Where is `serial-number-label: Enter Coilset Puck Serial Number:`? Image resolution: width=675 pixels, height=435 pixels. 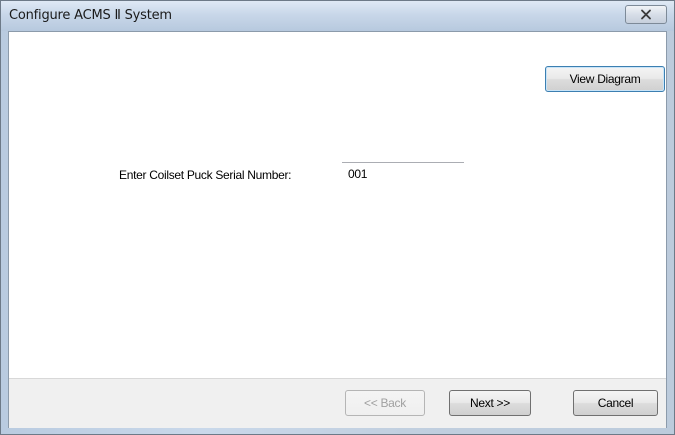
serial-number-label: Enter Coilset Puck Serial Number: is located at coordinates (205, 175).